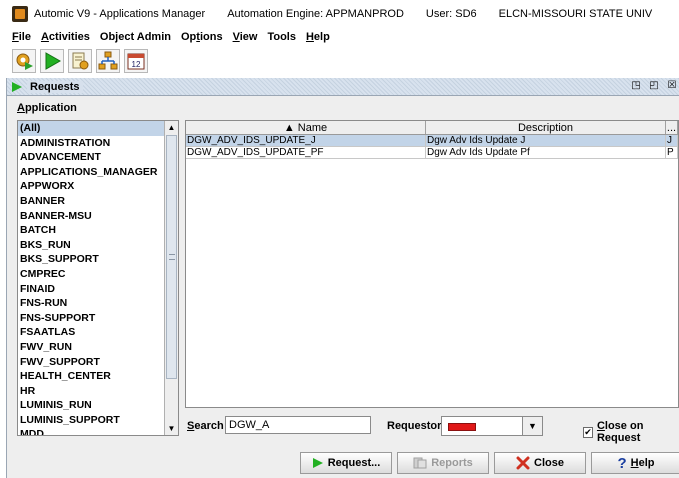  Describe the element at coordinates (91, 347) in the screenshot. I see `application-list-item: FWV_RUN` at that location.